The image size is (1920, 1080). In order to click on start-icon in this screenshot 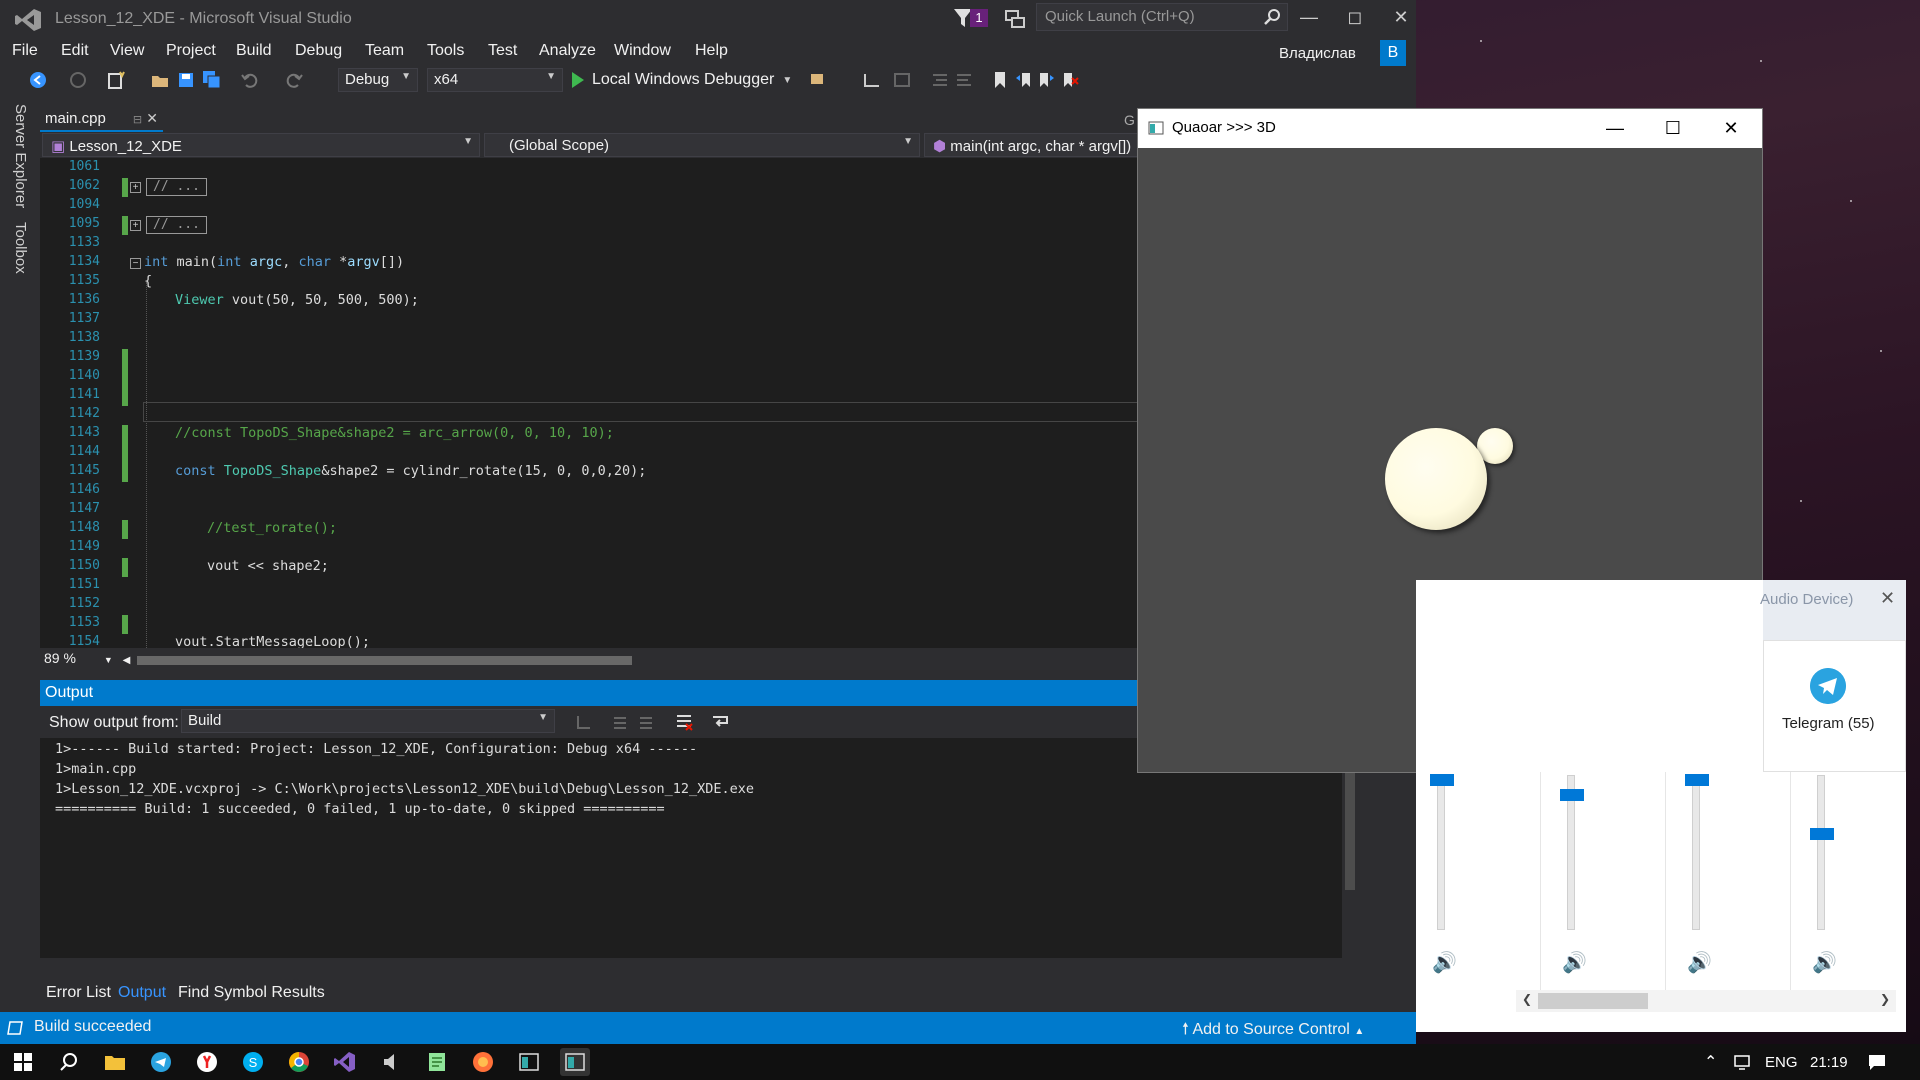, I will do `click(23, 1062)`.